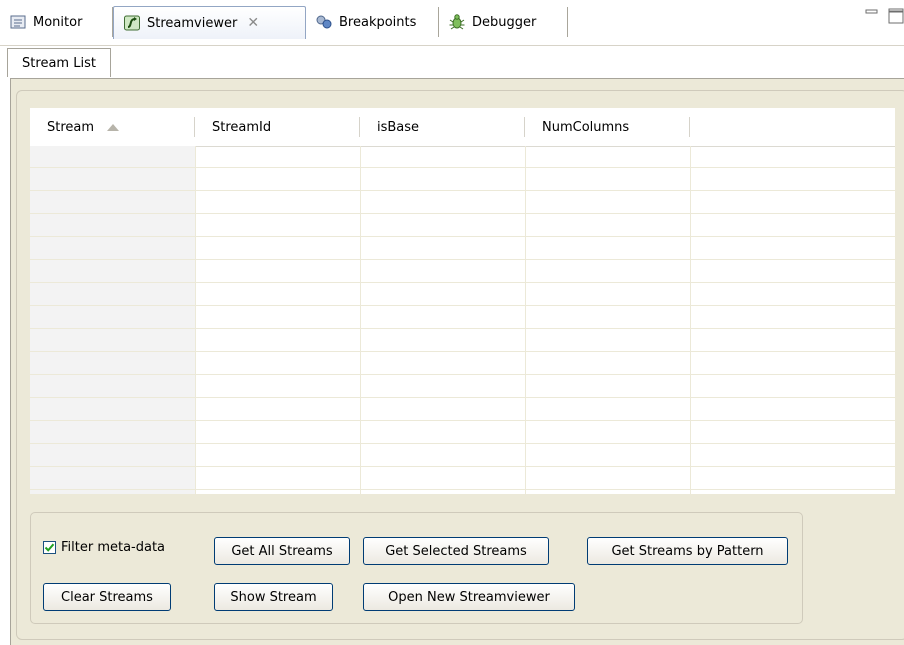  Describe the element at coordinates (687, 551) in the screenshot. I see `get-streams-by-pattern-button: Get Streams by Pattern` at that location.